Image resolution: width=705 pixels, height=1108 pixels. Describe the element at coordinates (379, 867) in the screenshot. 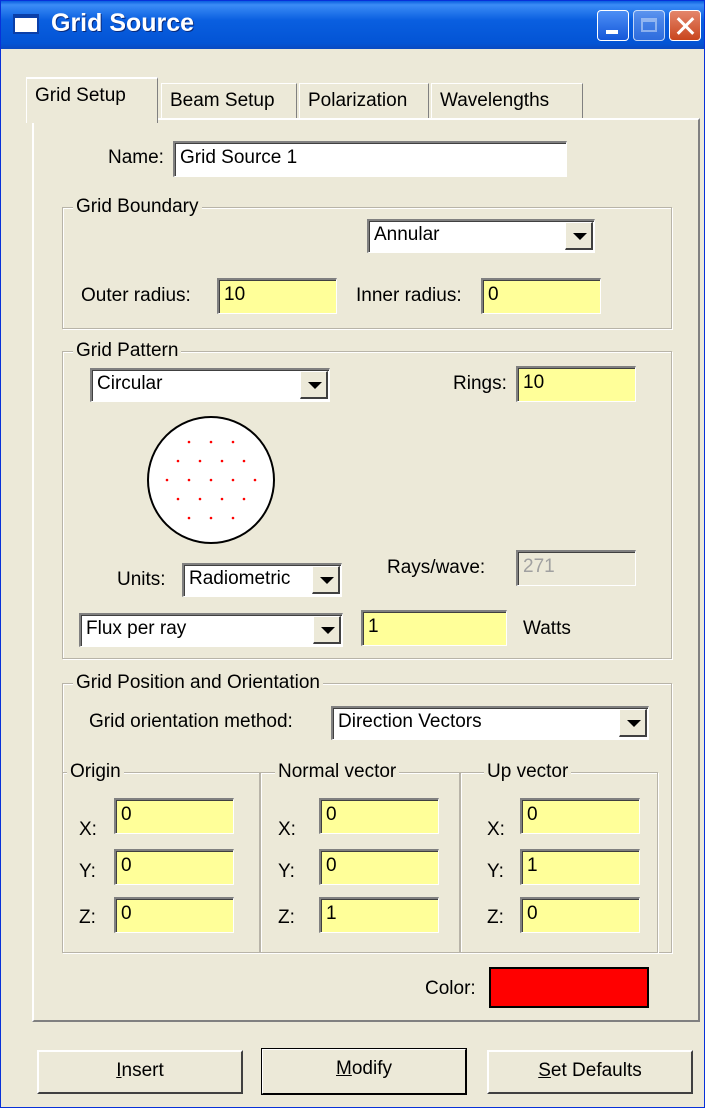

I see `normal-y-field: 0` at that location.